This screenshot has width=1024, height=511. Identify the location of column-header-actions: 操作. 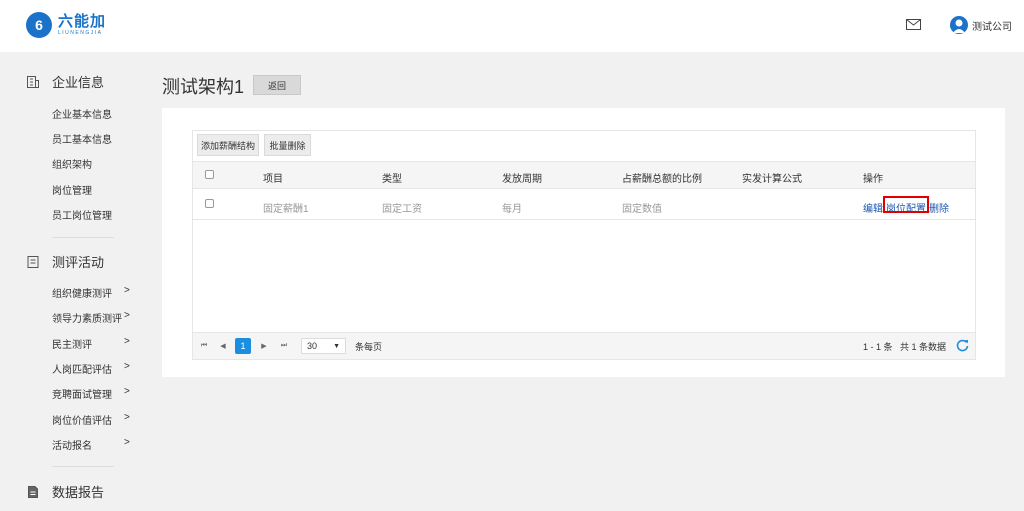
(873, 179).